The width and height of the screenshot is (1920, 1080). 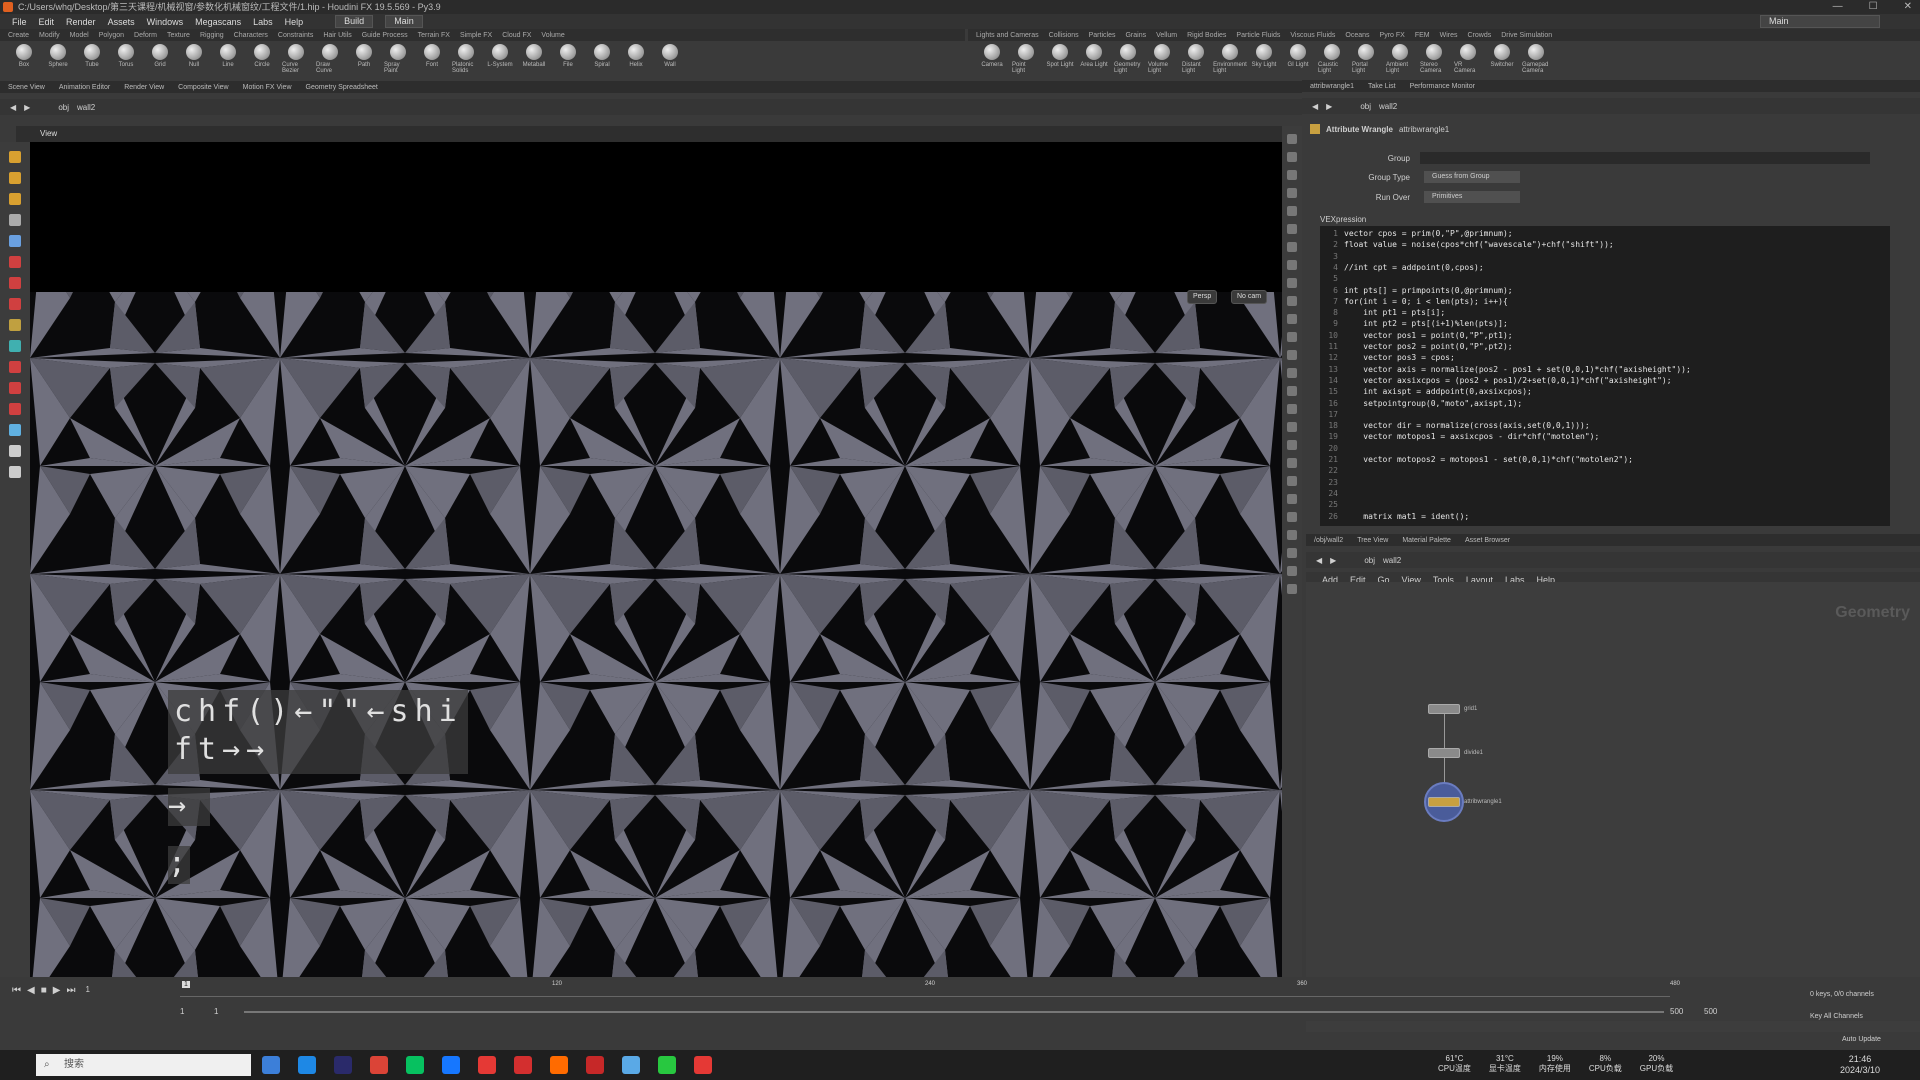 What do you see at coordinates (1836, 1016) in the screenshot?
I see `key-all-channels: Key All Channels` at bounding box center [1836, 1016].